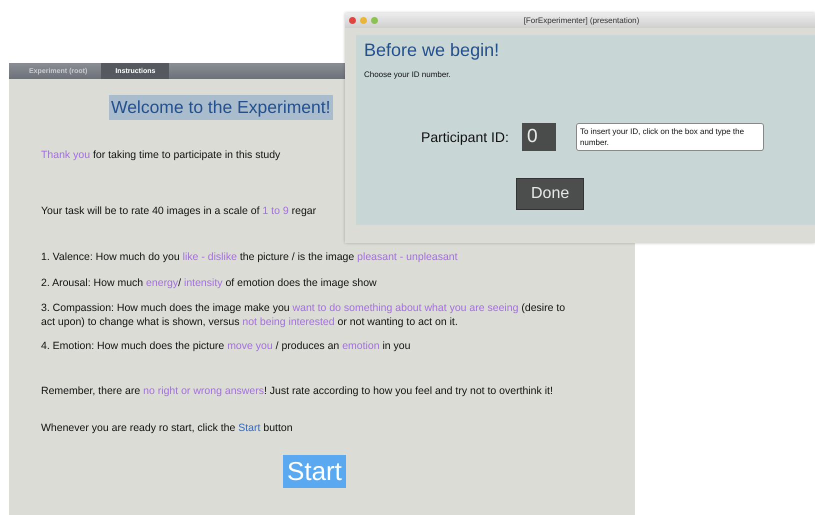 The height and width of the screenshot is (515, 815). Describe the element at coordinates (539, 137) in the screenshot. I see `participant-id-field: 0` at that location.